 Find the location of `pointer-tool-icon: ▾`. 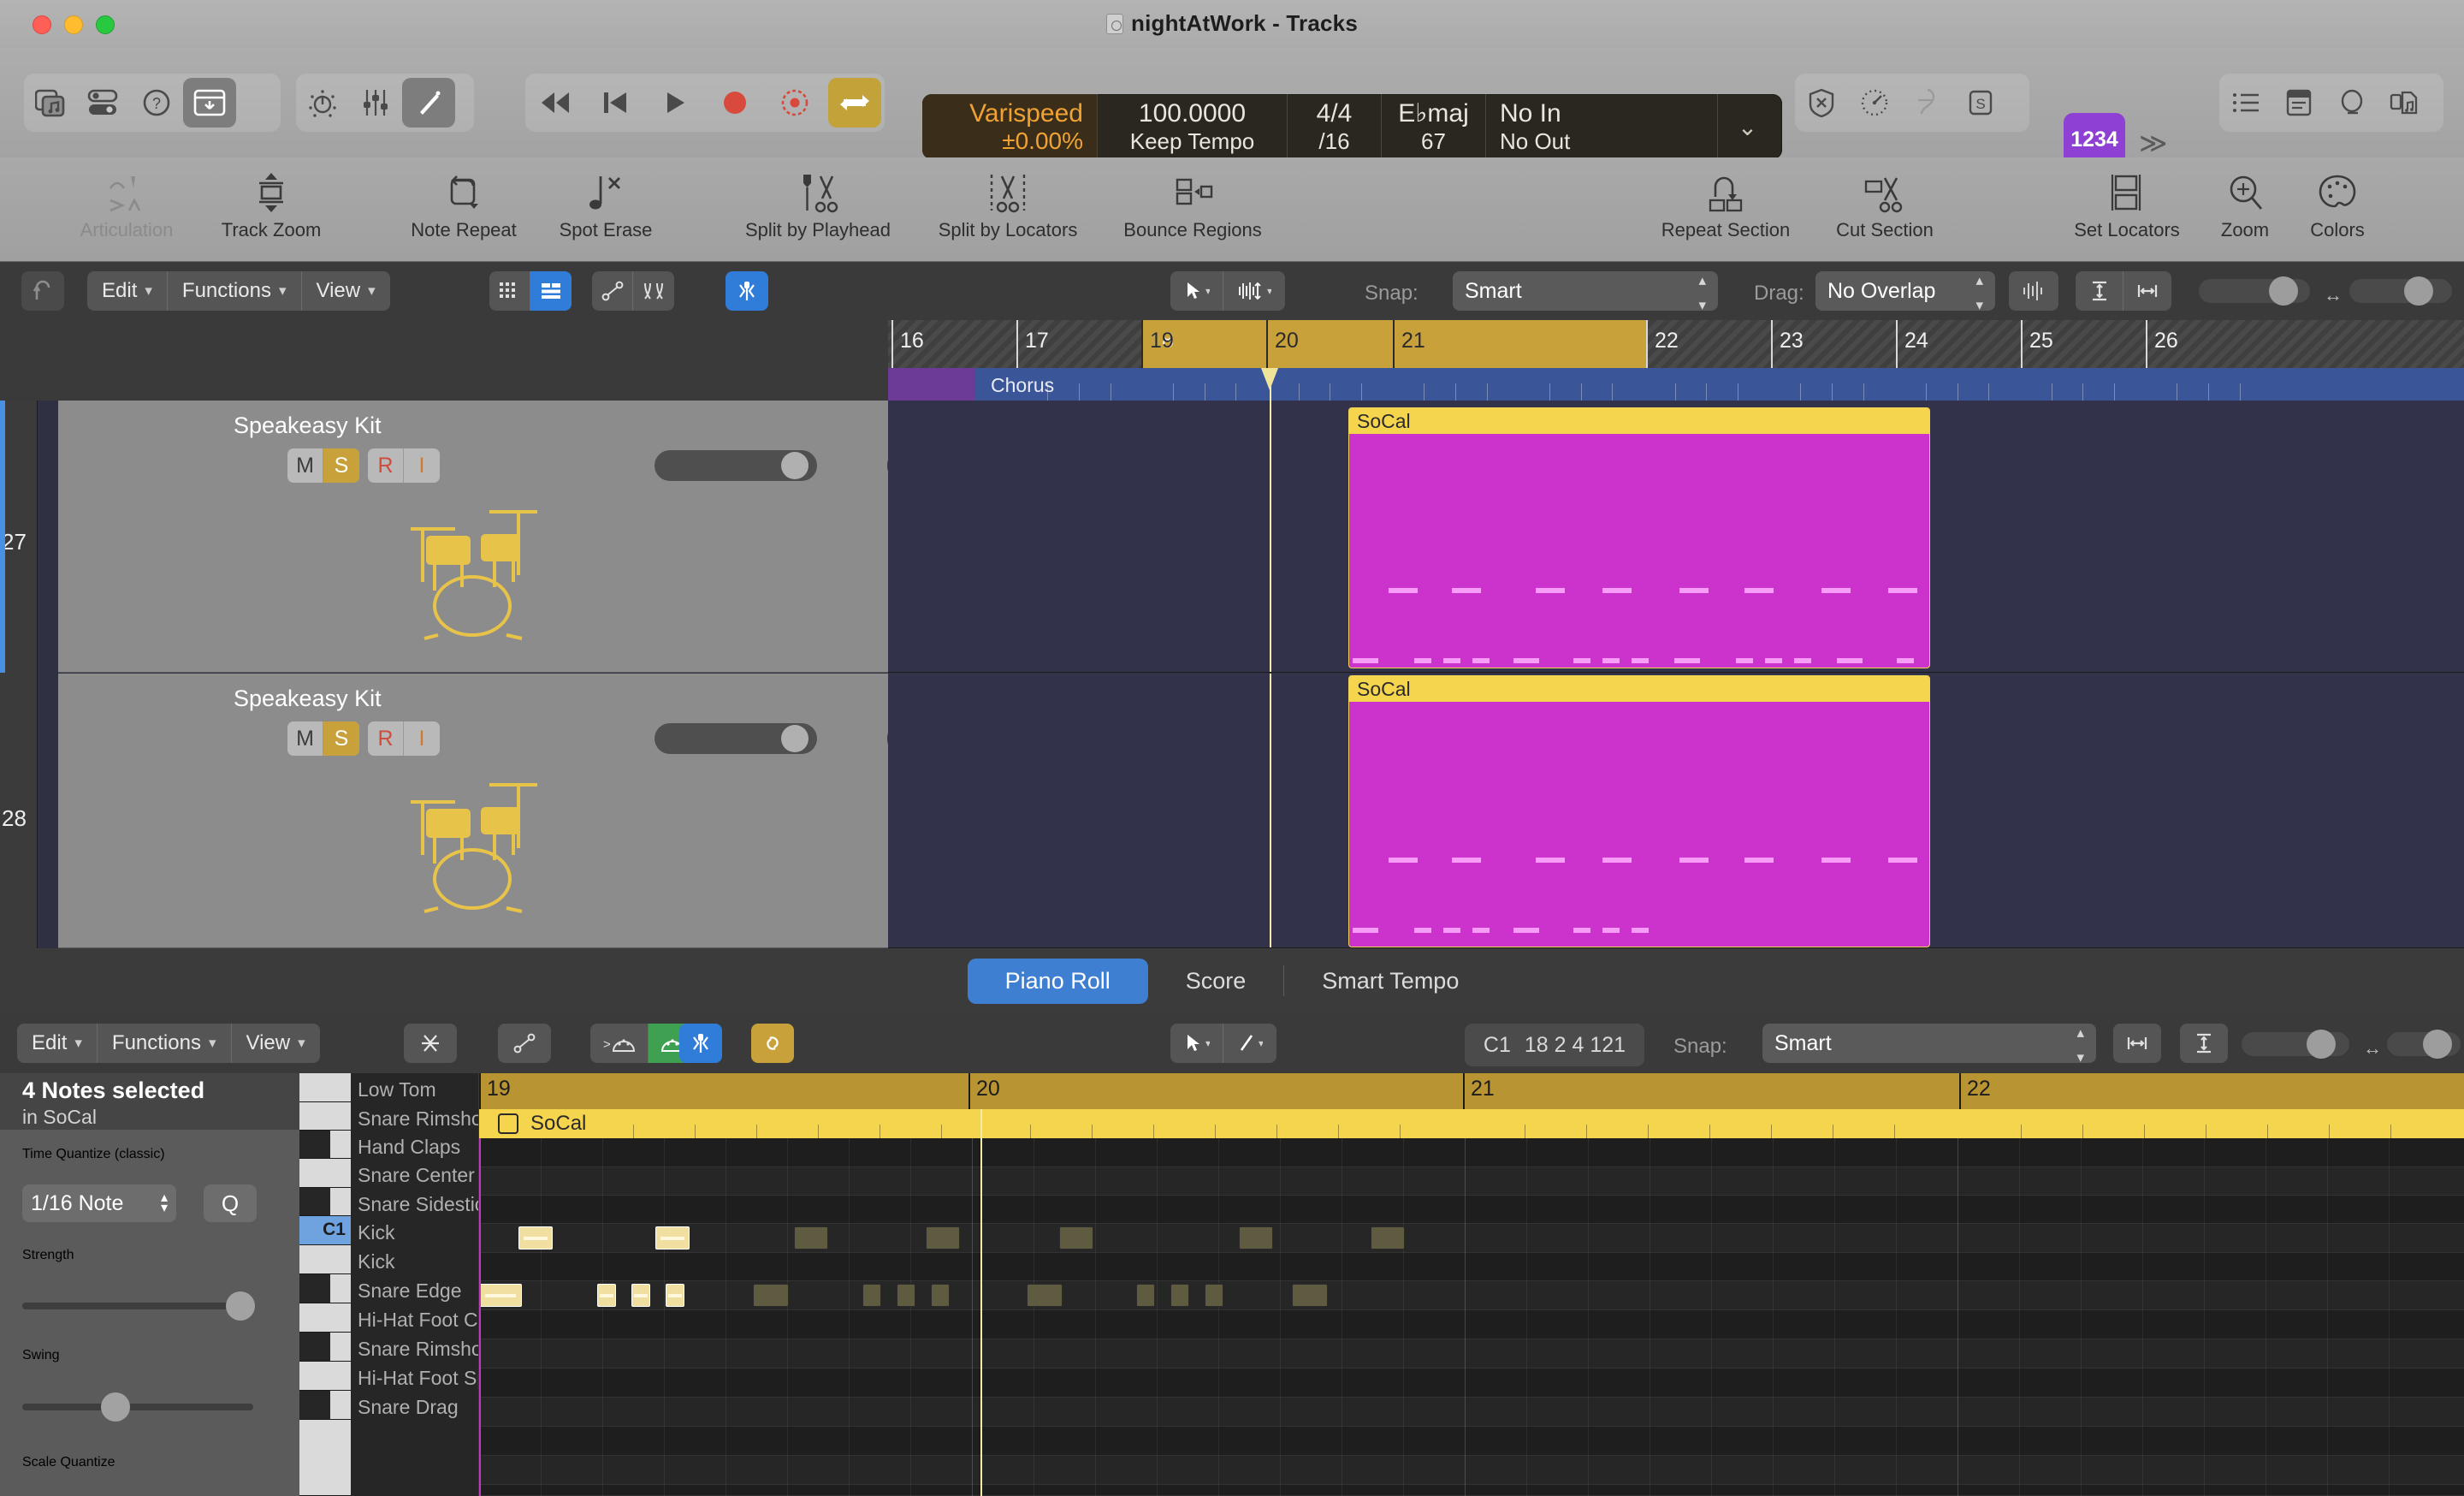

pointer-tool-icon: ▾ is located at coordinates (1196, 291).